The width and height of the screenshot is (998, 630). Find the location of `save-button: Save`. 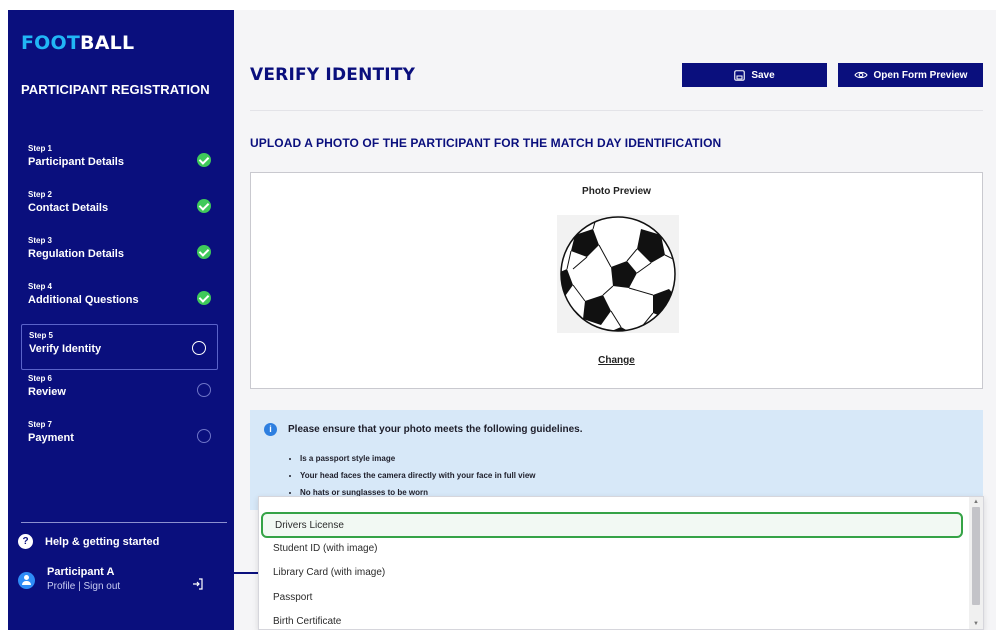

save-button: Save is located at coordinates (754, 75).